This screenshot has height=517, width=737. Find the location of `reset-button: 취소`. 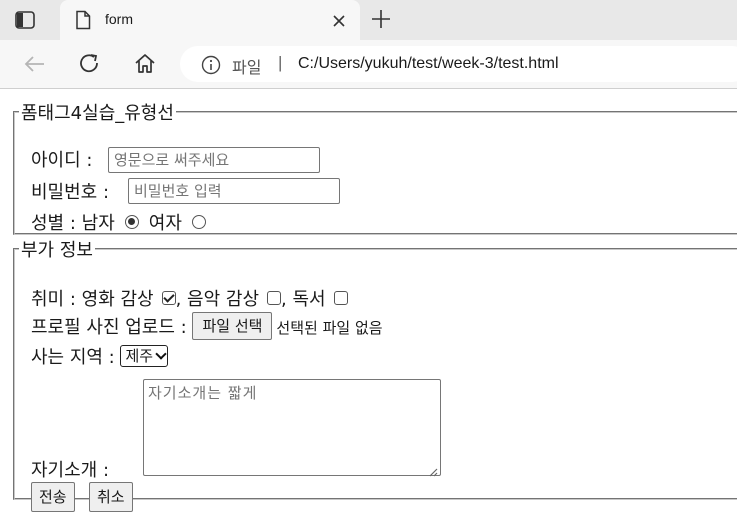

reset-button: 취소 is located at coordinates (111, 497).